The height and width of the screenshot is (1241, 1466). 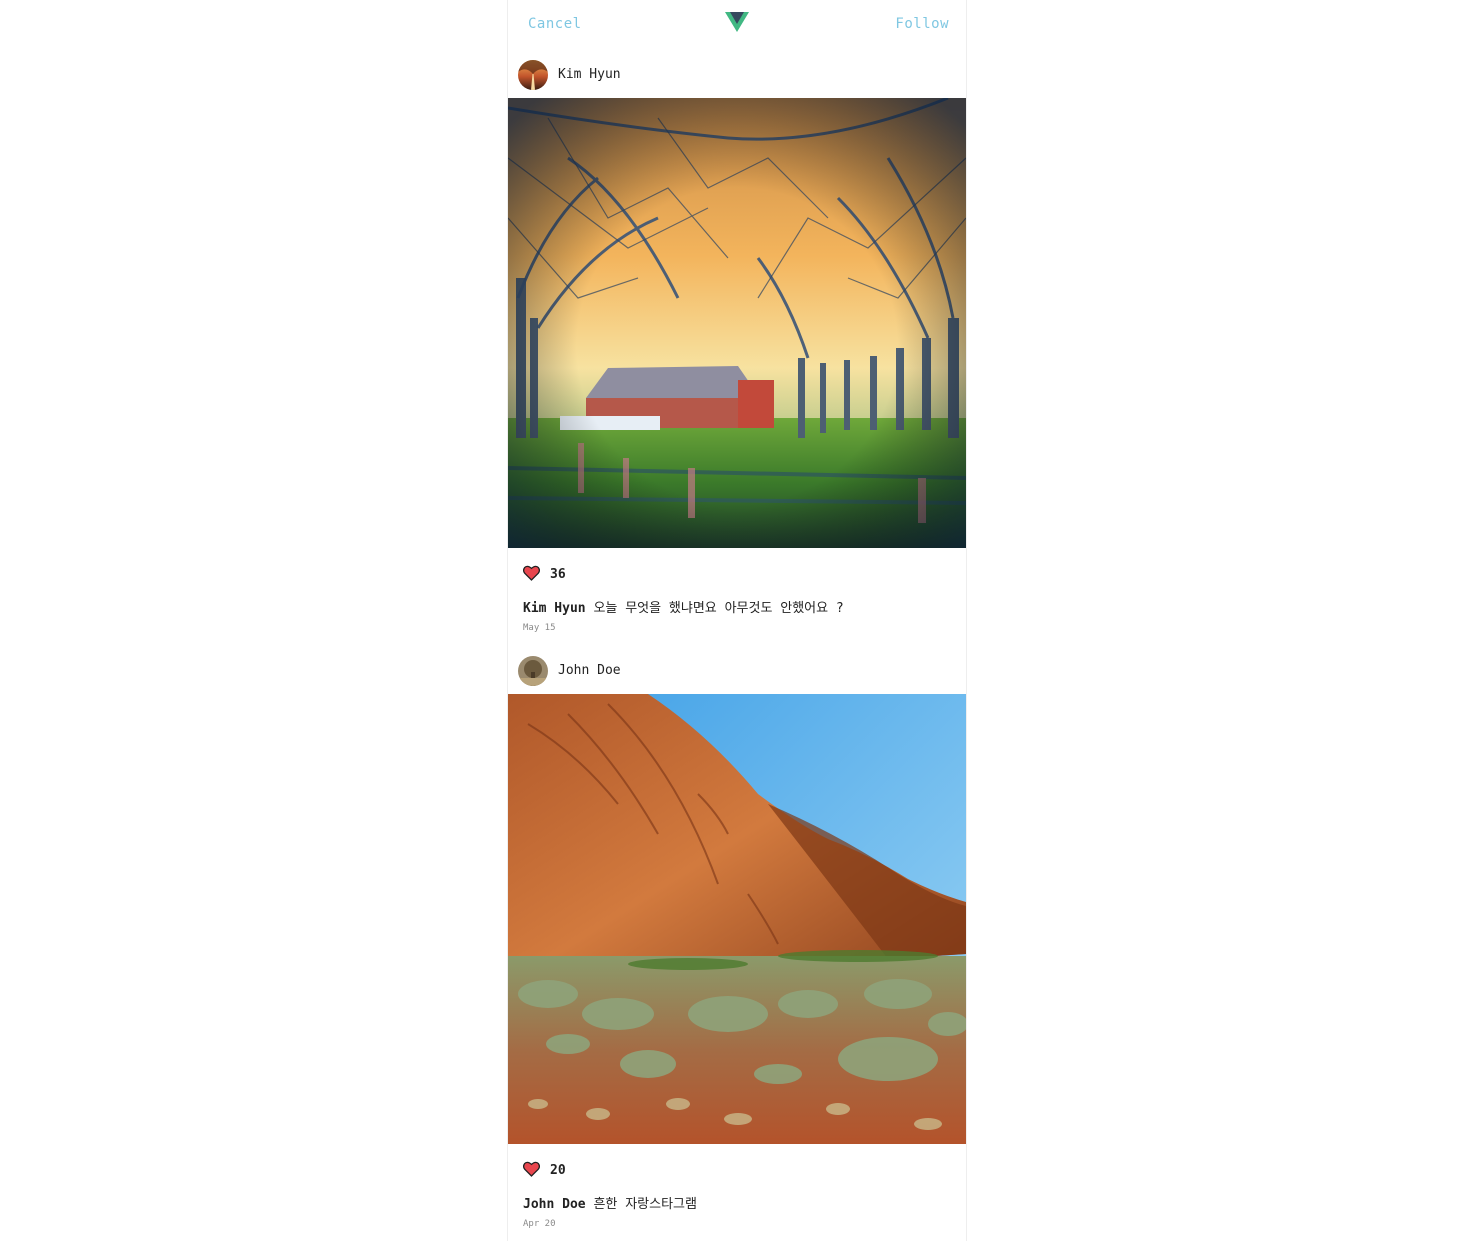 What do you see at coordinates (558, 574) in the screenshot?
I see `like-count: 36` at bounding box center [558, 574].